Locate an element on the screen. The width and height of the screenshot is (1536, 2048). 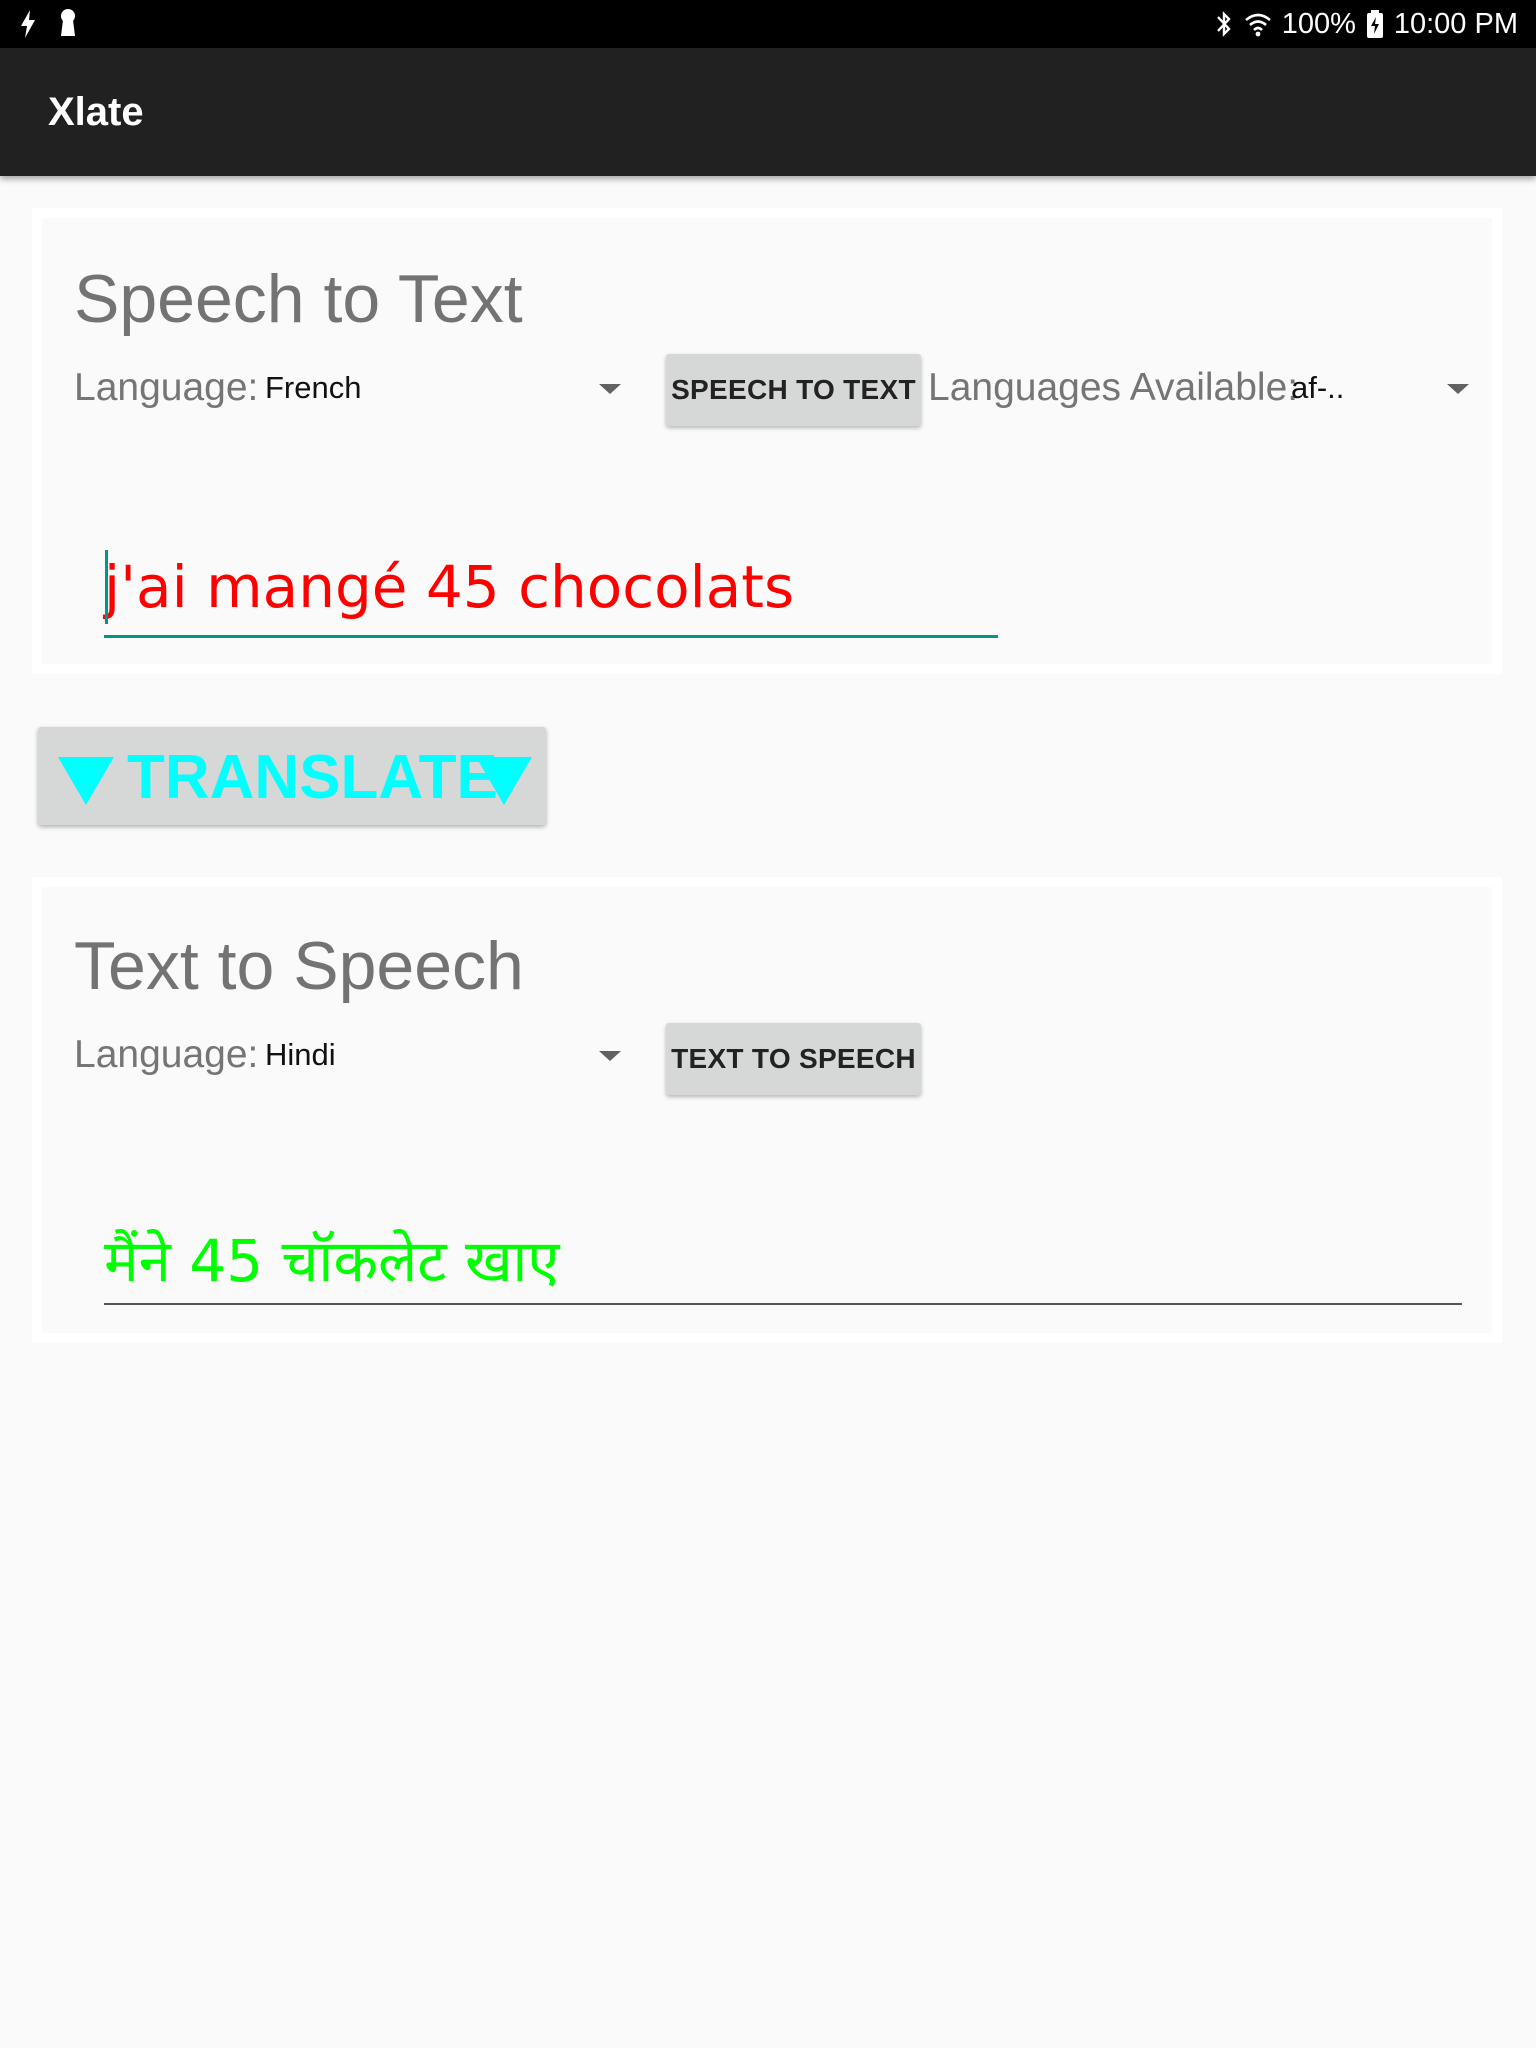
battery-percent: 100% is located at coordinates (1318, 23).